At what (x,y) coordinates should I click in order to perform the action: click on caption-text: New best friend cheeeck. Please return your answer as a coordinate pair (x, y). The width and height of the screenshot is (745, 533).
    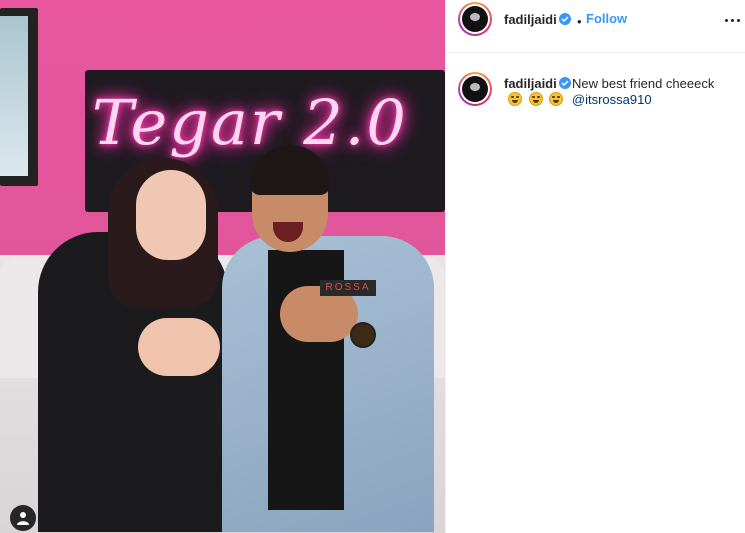
    Looking at the image, I should click on (643, 83).